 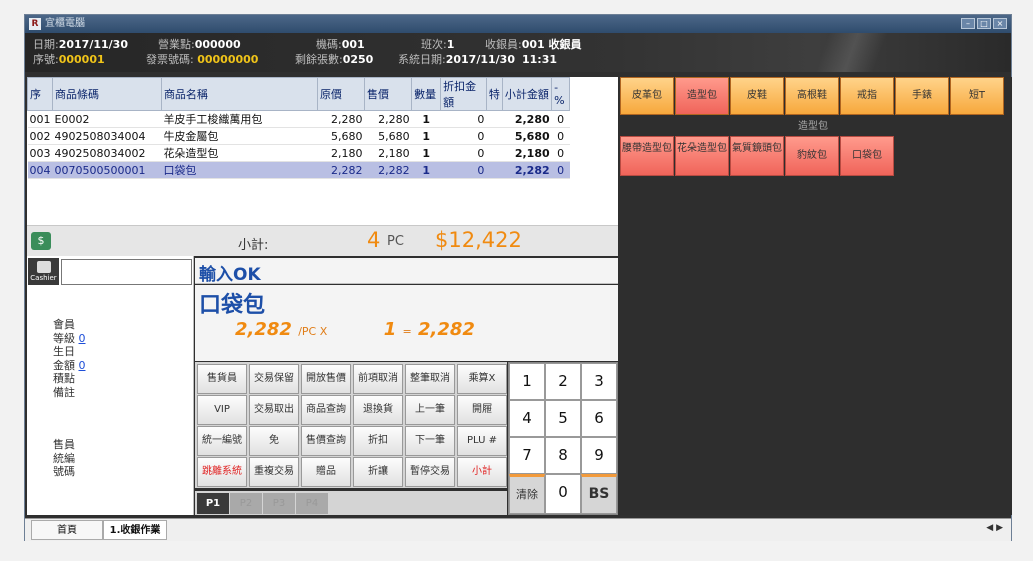 What do you see at coordinates (319, 59) in the screenshot?
I see `remaining-label: 剩餘張數:` at bounding box center [319, 59].